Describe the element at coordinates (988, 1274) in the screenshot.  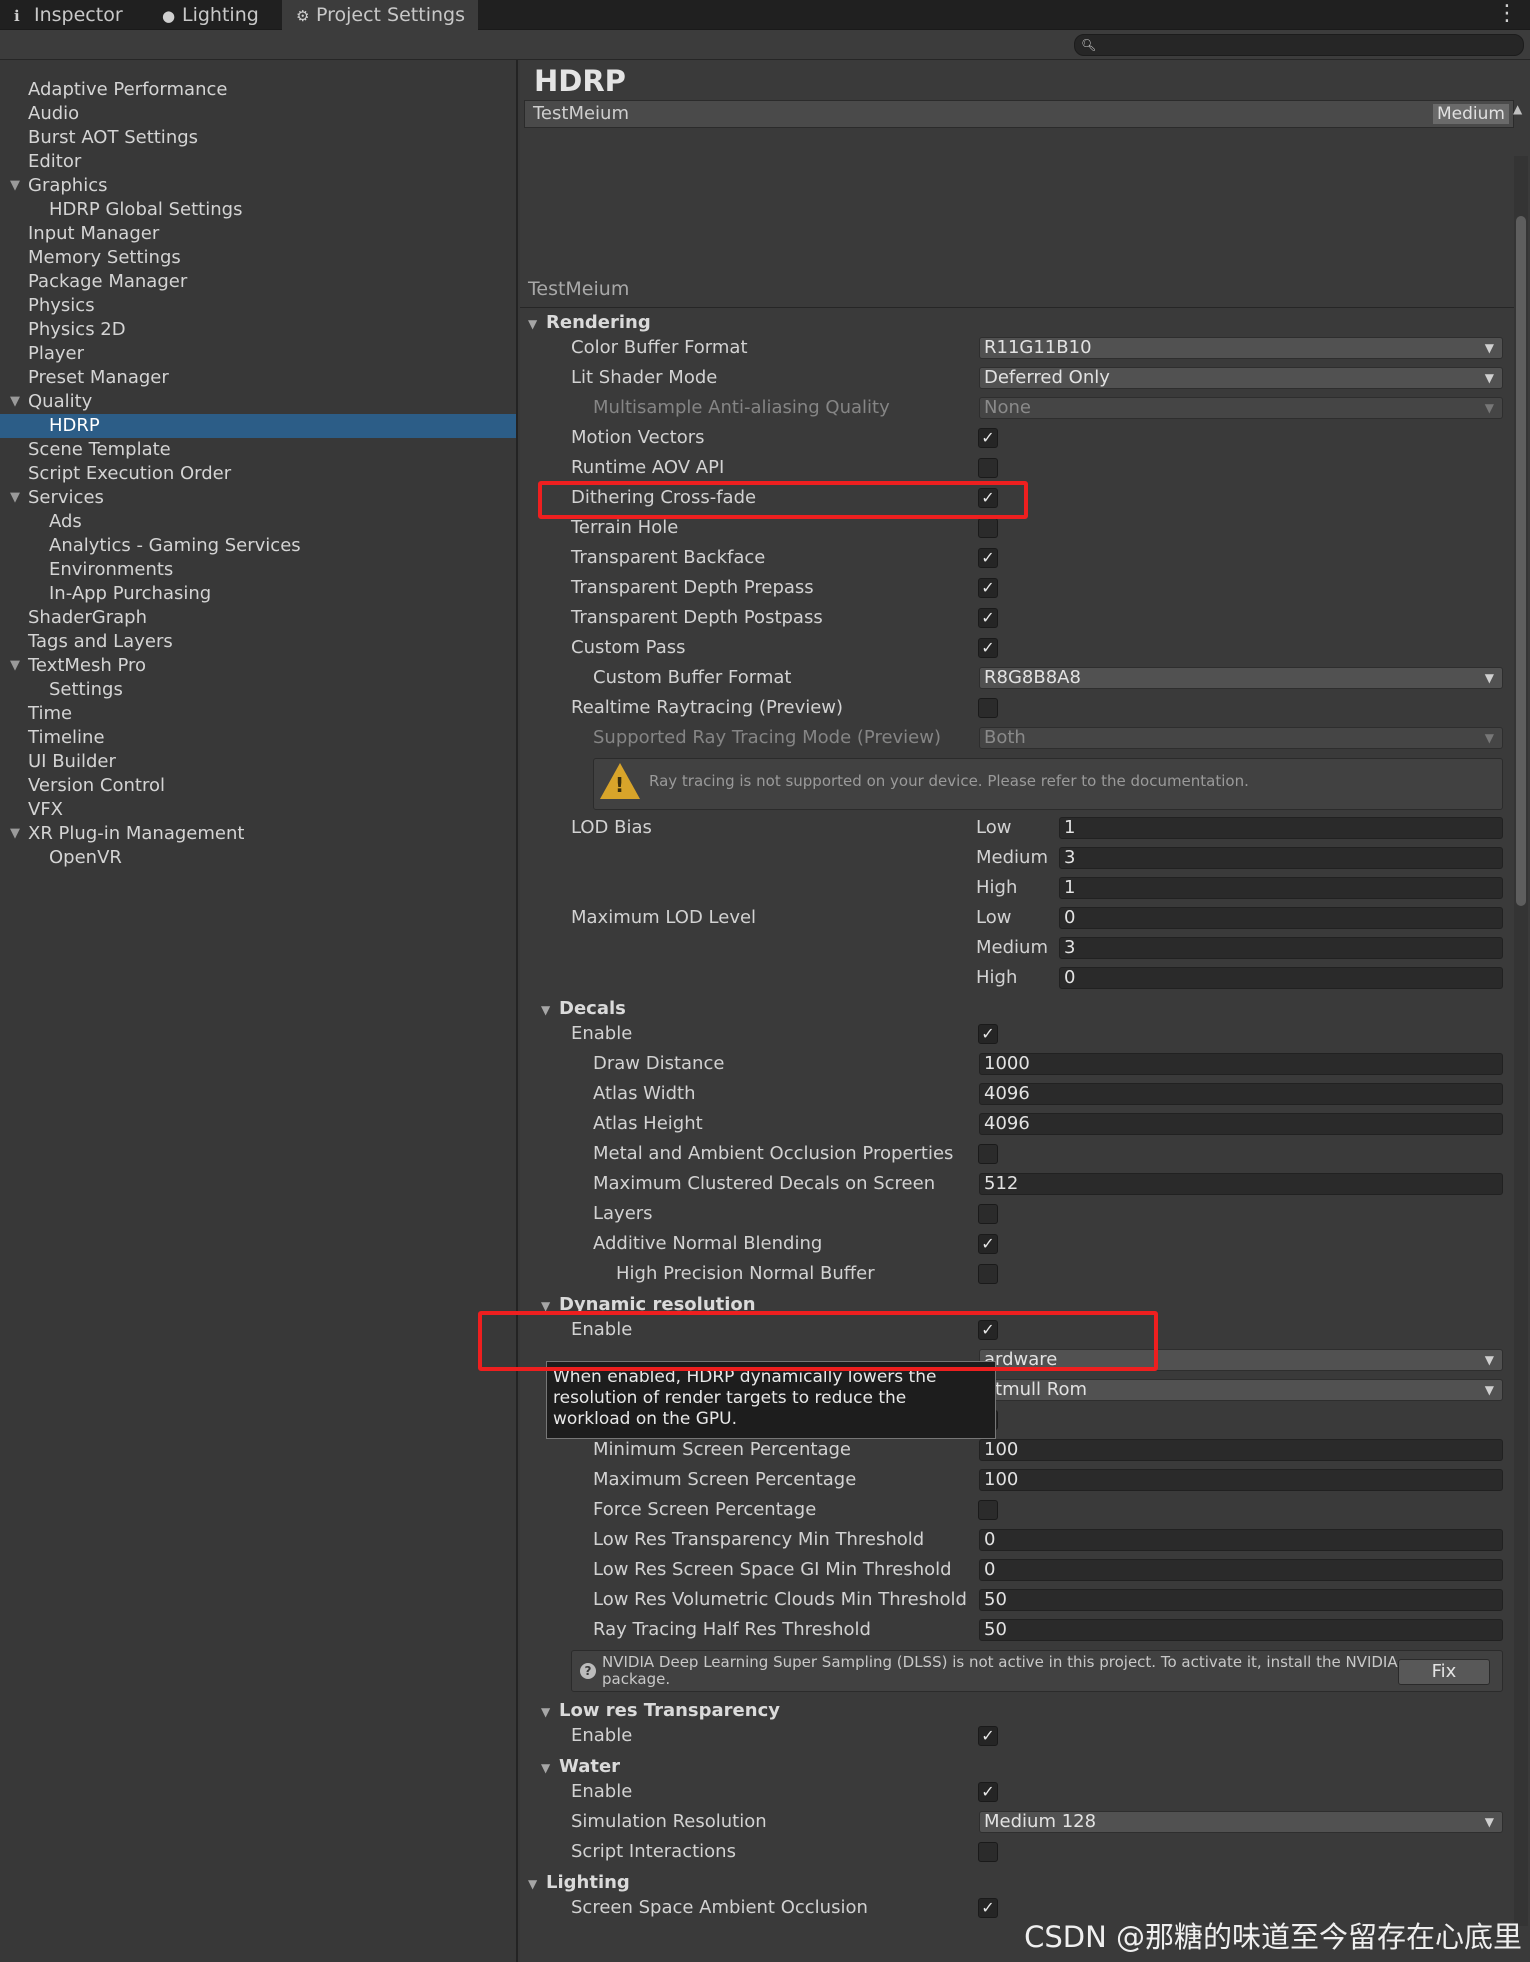
I see `high-precision-normal-buffer-checkbox` at that location.